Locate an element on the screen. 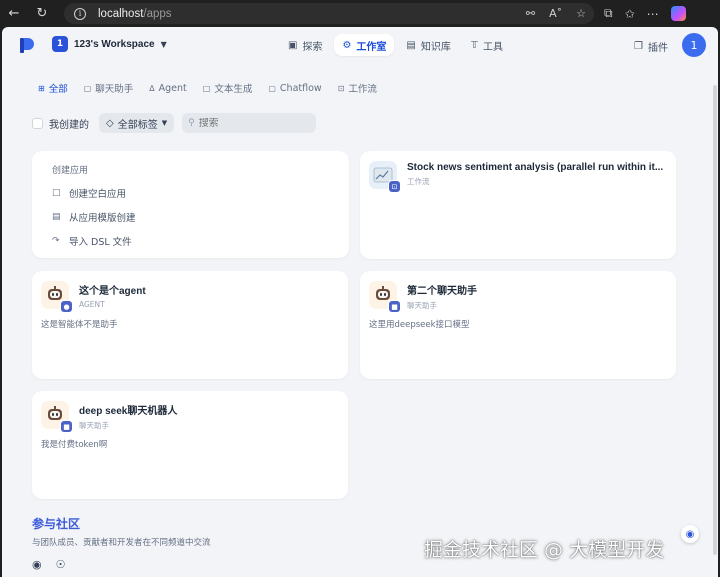  read-aloud-icon: A˚ is located at coordinates (555, 13).